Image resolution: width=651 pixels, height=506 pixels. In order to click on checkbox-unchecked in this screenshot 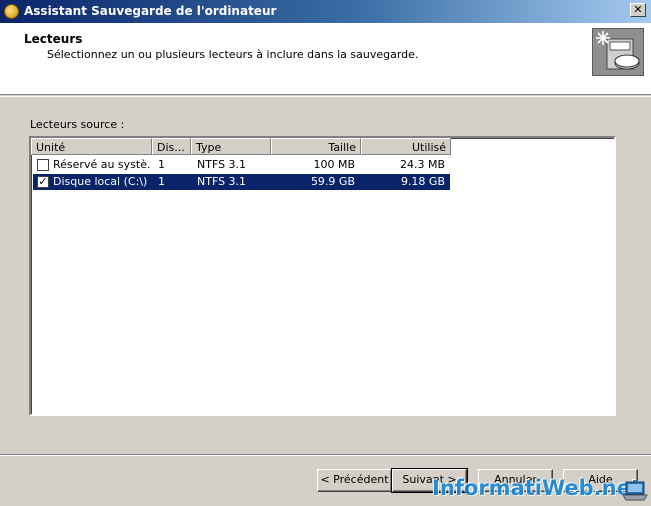, I will do `click(43, 165)`.